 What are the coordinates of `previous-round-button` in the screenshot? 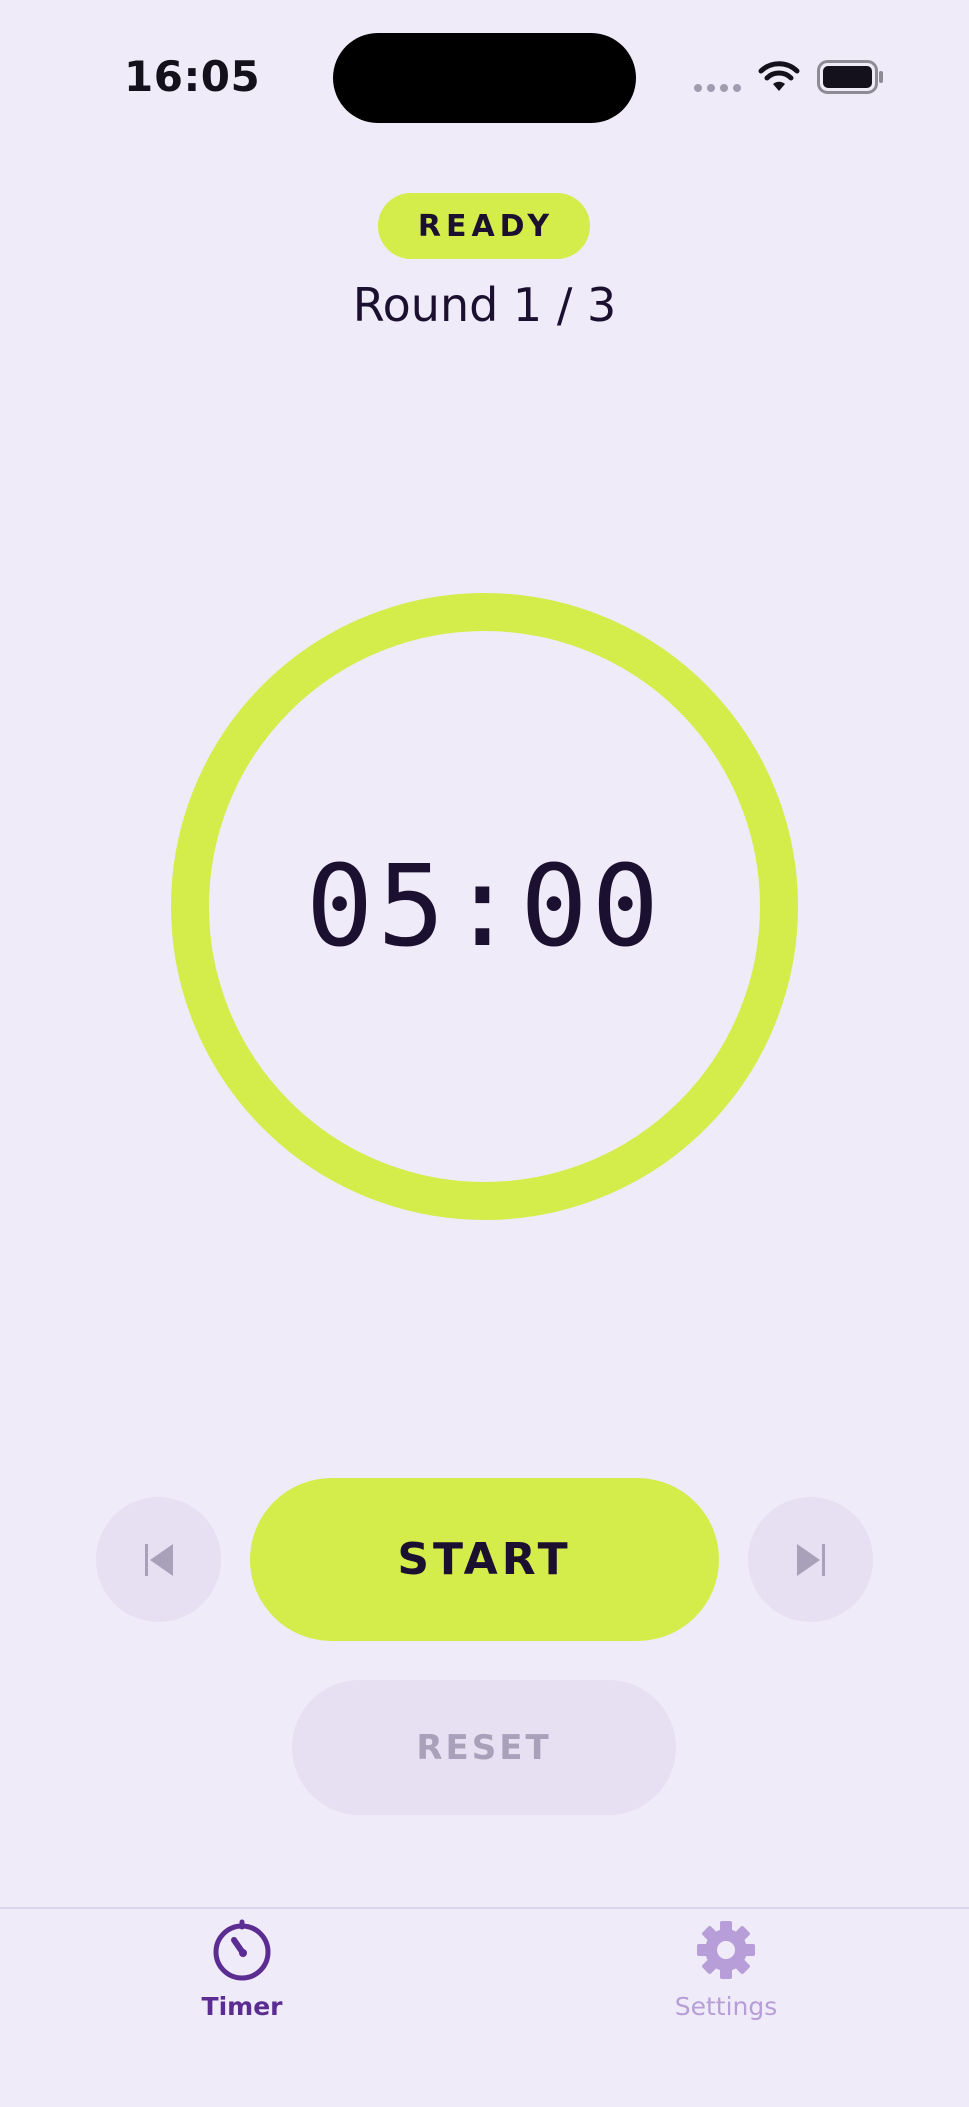 It's located at (158, 1559).